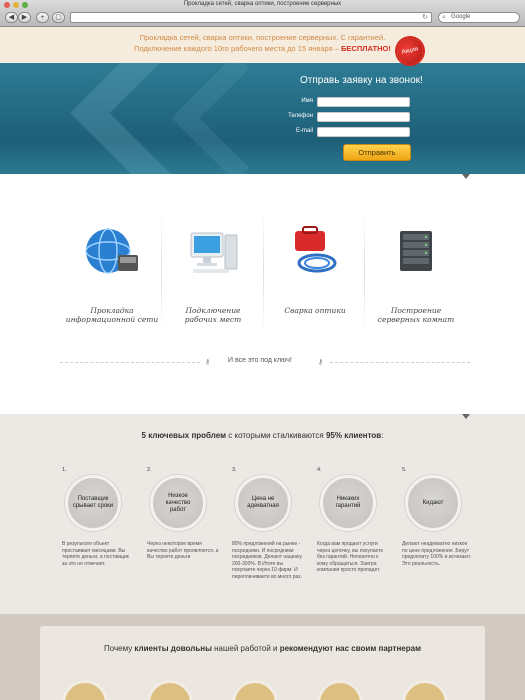 Image resolution: width=525 pixels, height=700 pixels. I want to click on problem-title: Цена не адекватная, so click(263, 503).